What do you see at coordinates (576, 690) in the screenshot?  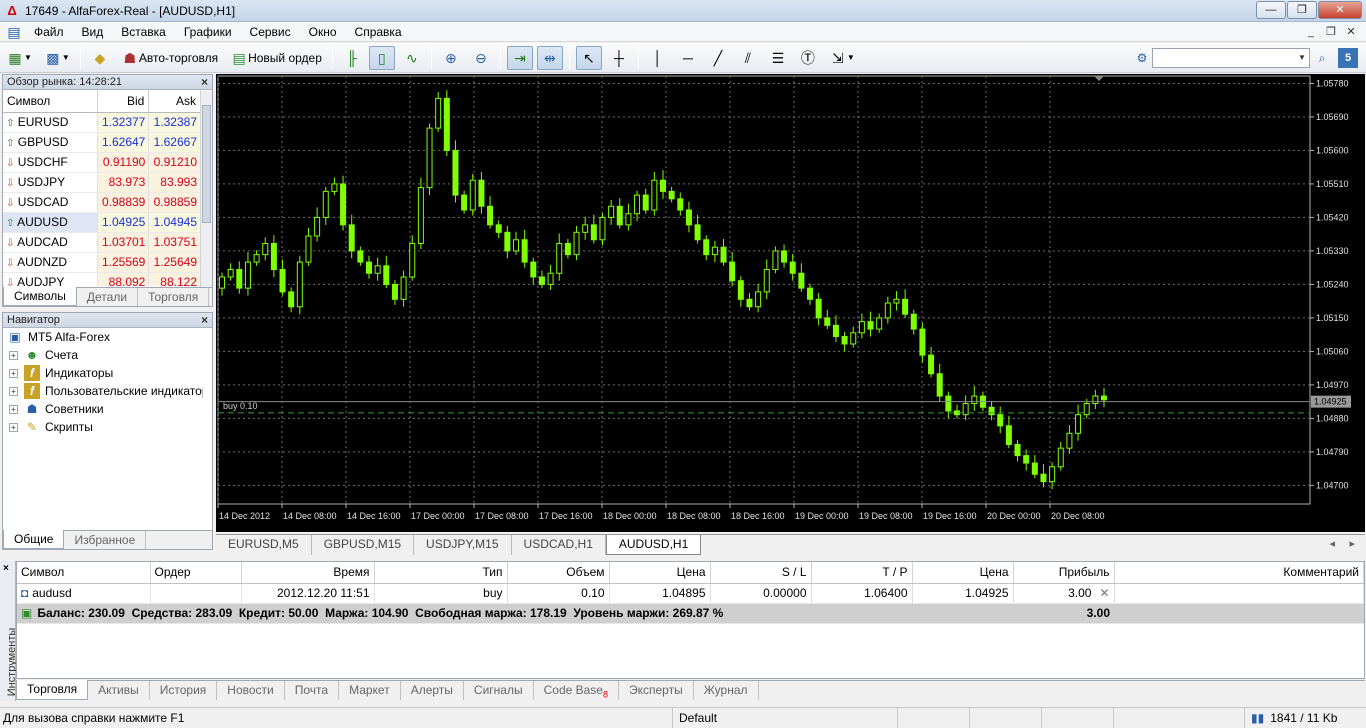 I see `tab-code-base: Code Base8` at bounding box center [576, 690].